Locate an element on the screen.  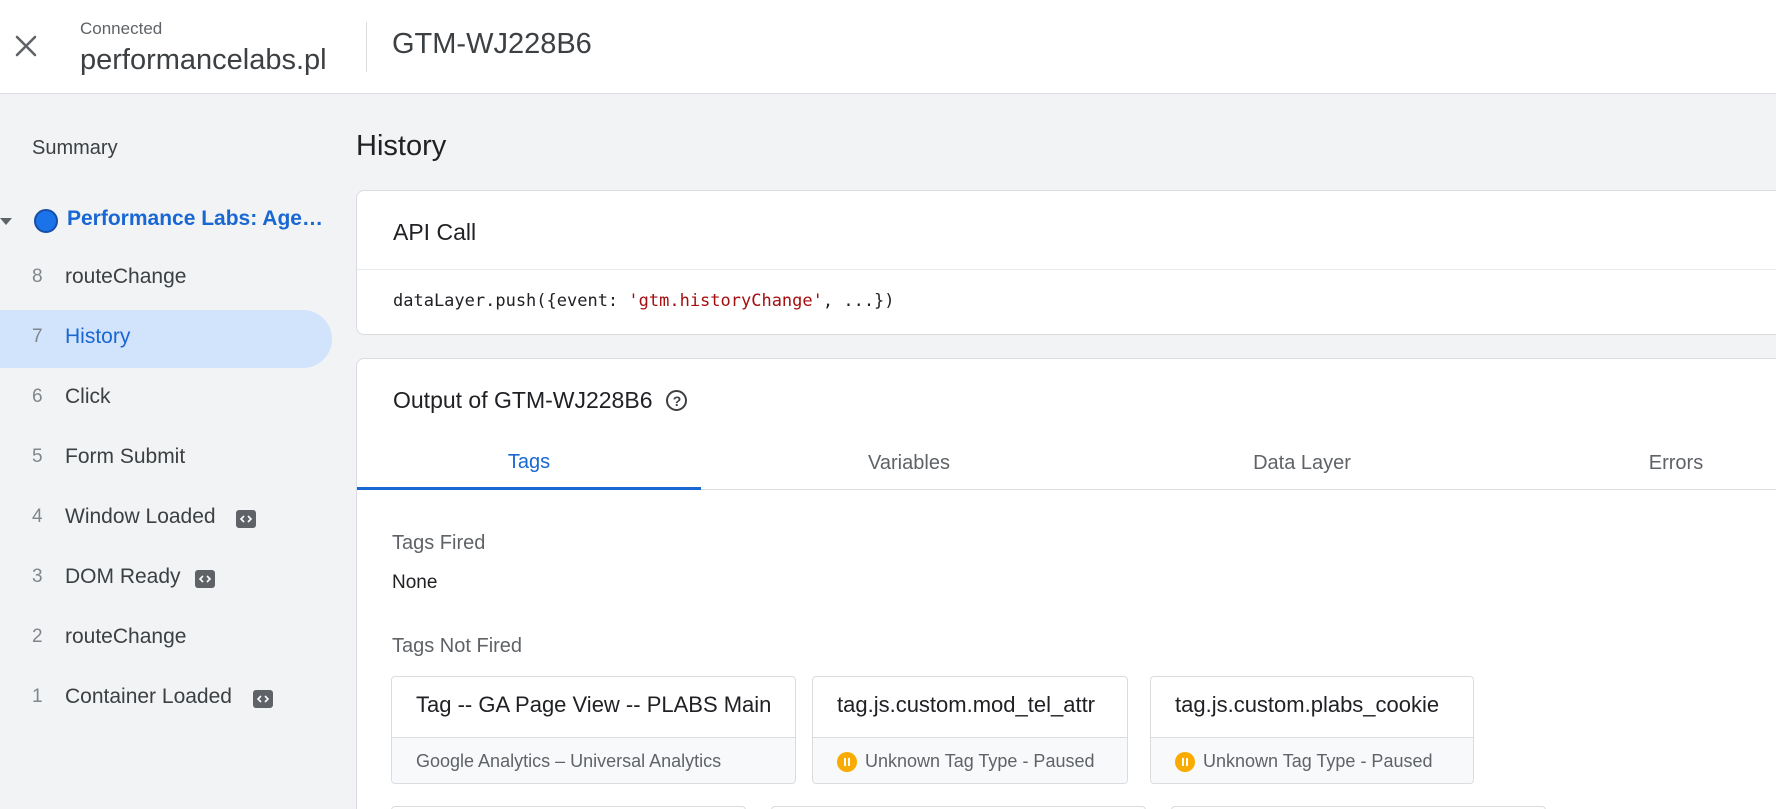
event-item-container-loaded: 1 Container Loaded is located at coordinates (166, 699).